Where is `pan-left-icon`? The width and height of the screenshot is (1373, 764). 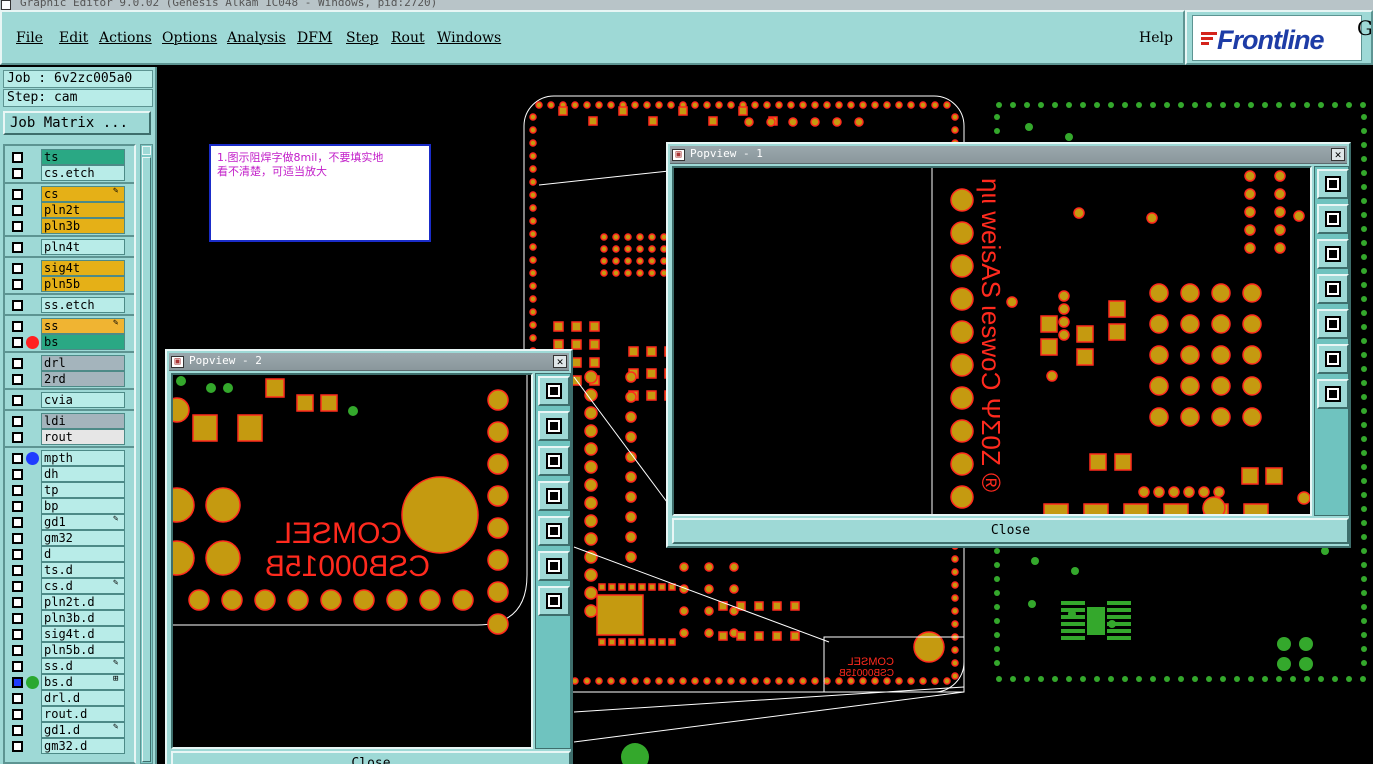 pan-left-icon is located at coordinates (1333, 289).